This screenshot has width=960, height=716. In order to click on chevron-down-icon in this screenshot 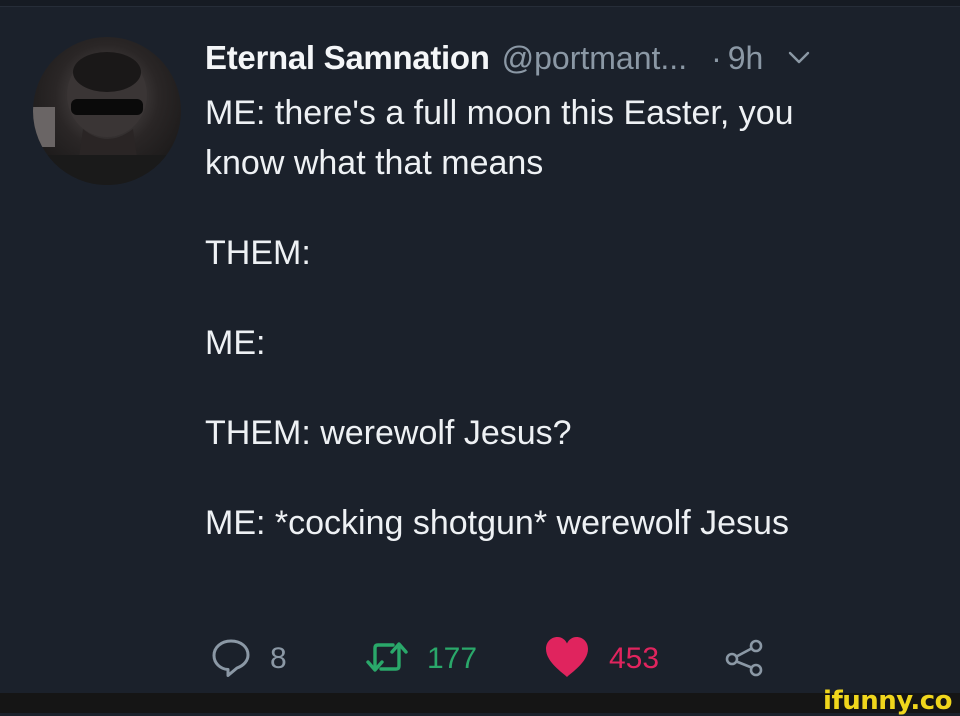, I will do `click(799, 58)`.